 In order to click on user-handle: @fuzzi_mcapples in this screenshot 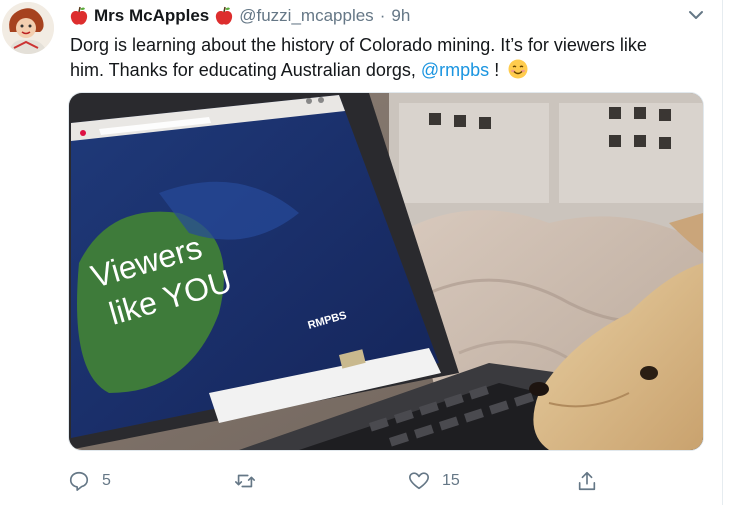, I will do `click(306, 16)`.